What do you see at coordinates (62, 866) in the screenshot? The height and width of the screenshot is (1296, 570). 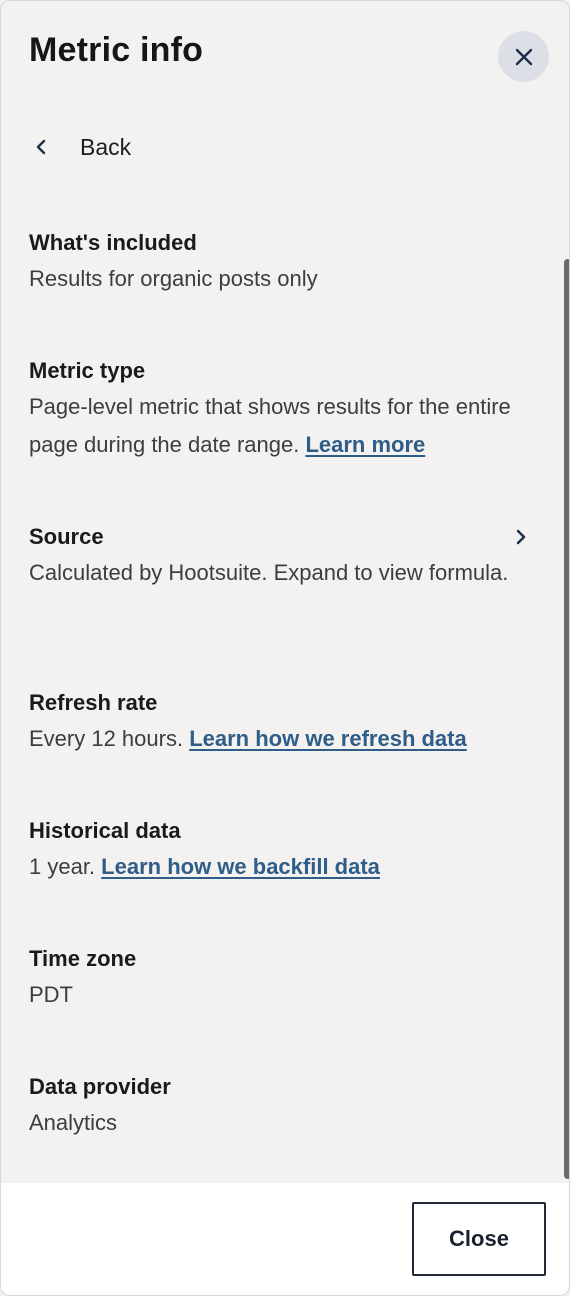 I see `section-body-text: 1 year.` at bounding box center [62, 866].